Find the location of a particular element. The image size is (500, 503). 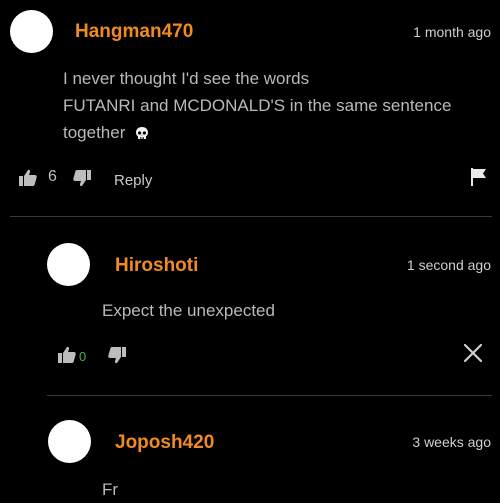

comment-timestamp: 1 second ago is located at coordinates (448, 265).